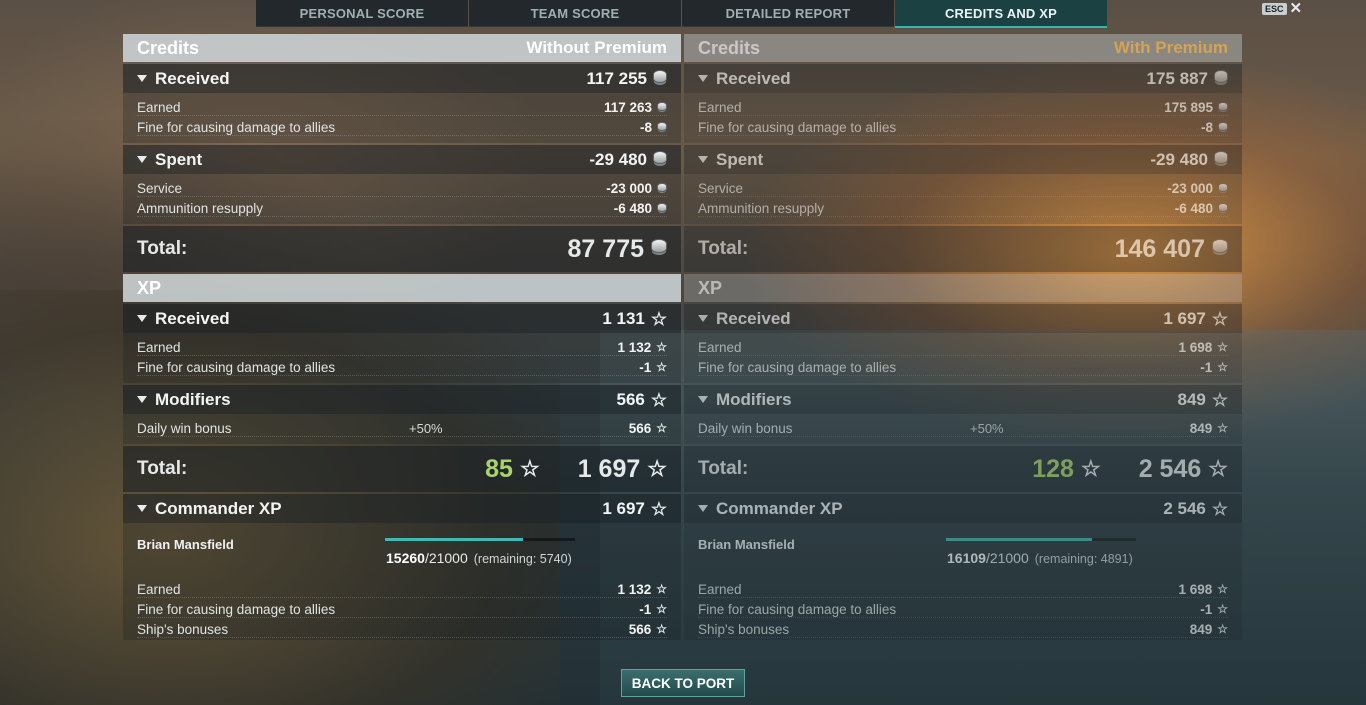 Image resolution: width=1366 pixels, height=705 pixels. I want to click on xp-total: Total: 85 ☆ 1 697 ☆, so click(402, 469).